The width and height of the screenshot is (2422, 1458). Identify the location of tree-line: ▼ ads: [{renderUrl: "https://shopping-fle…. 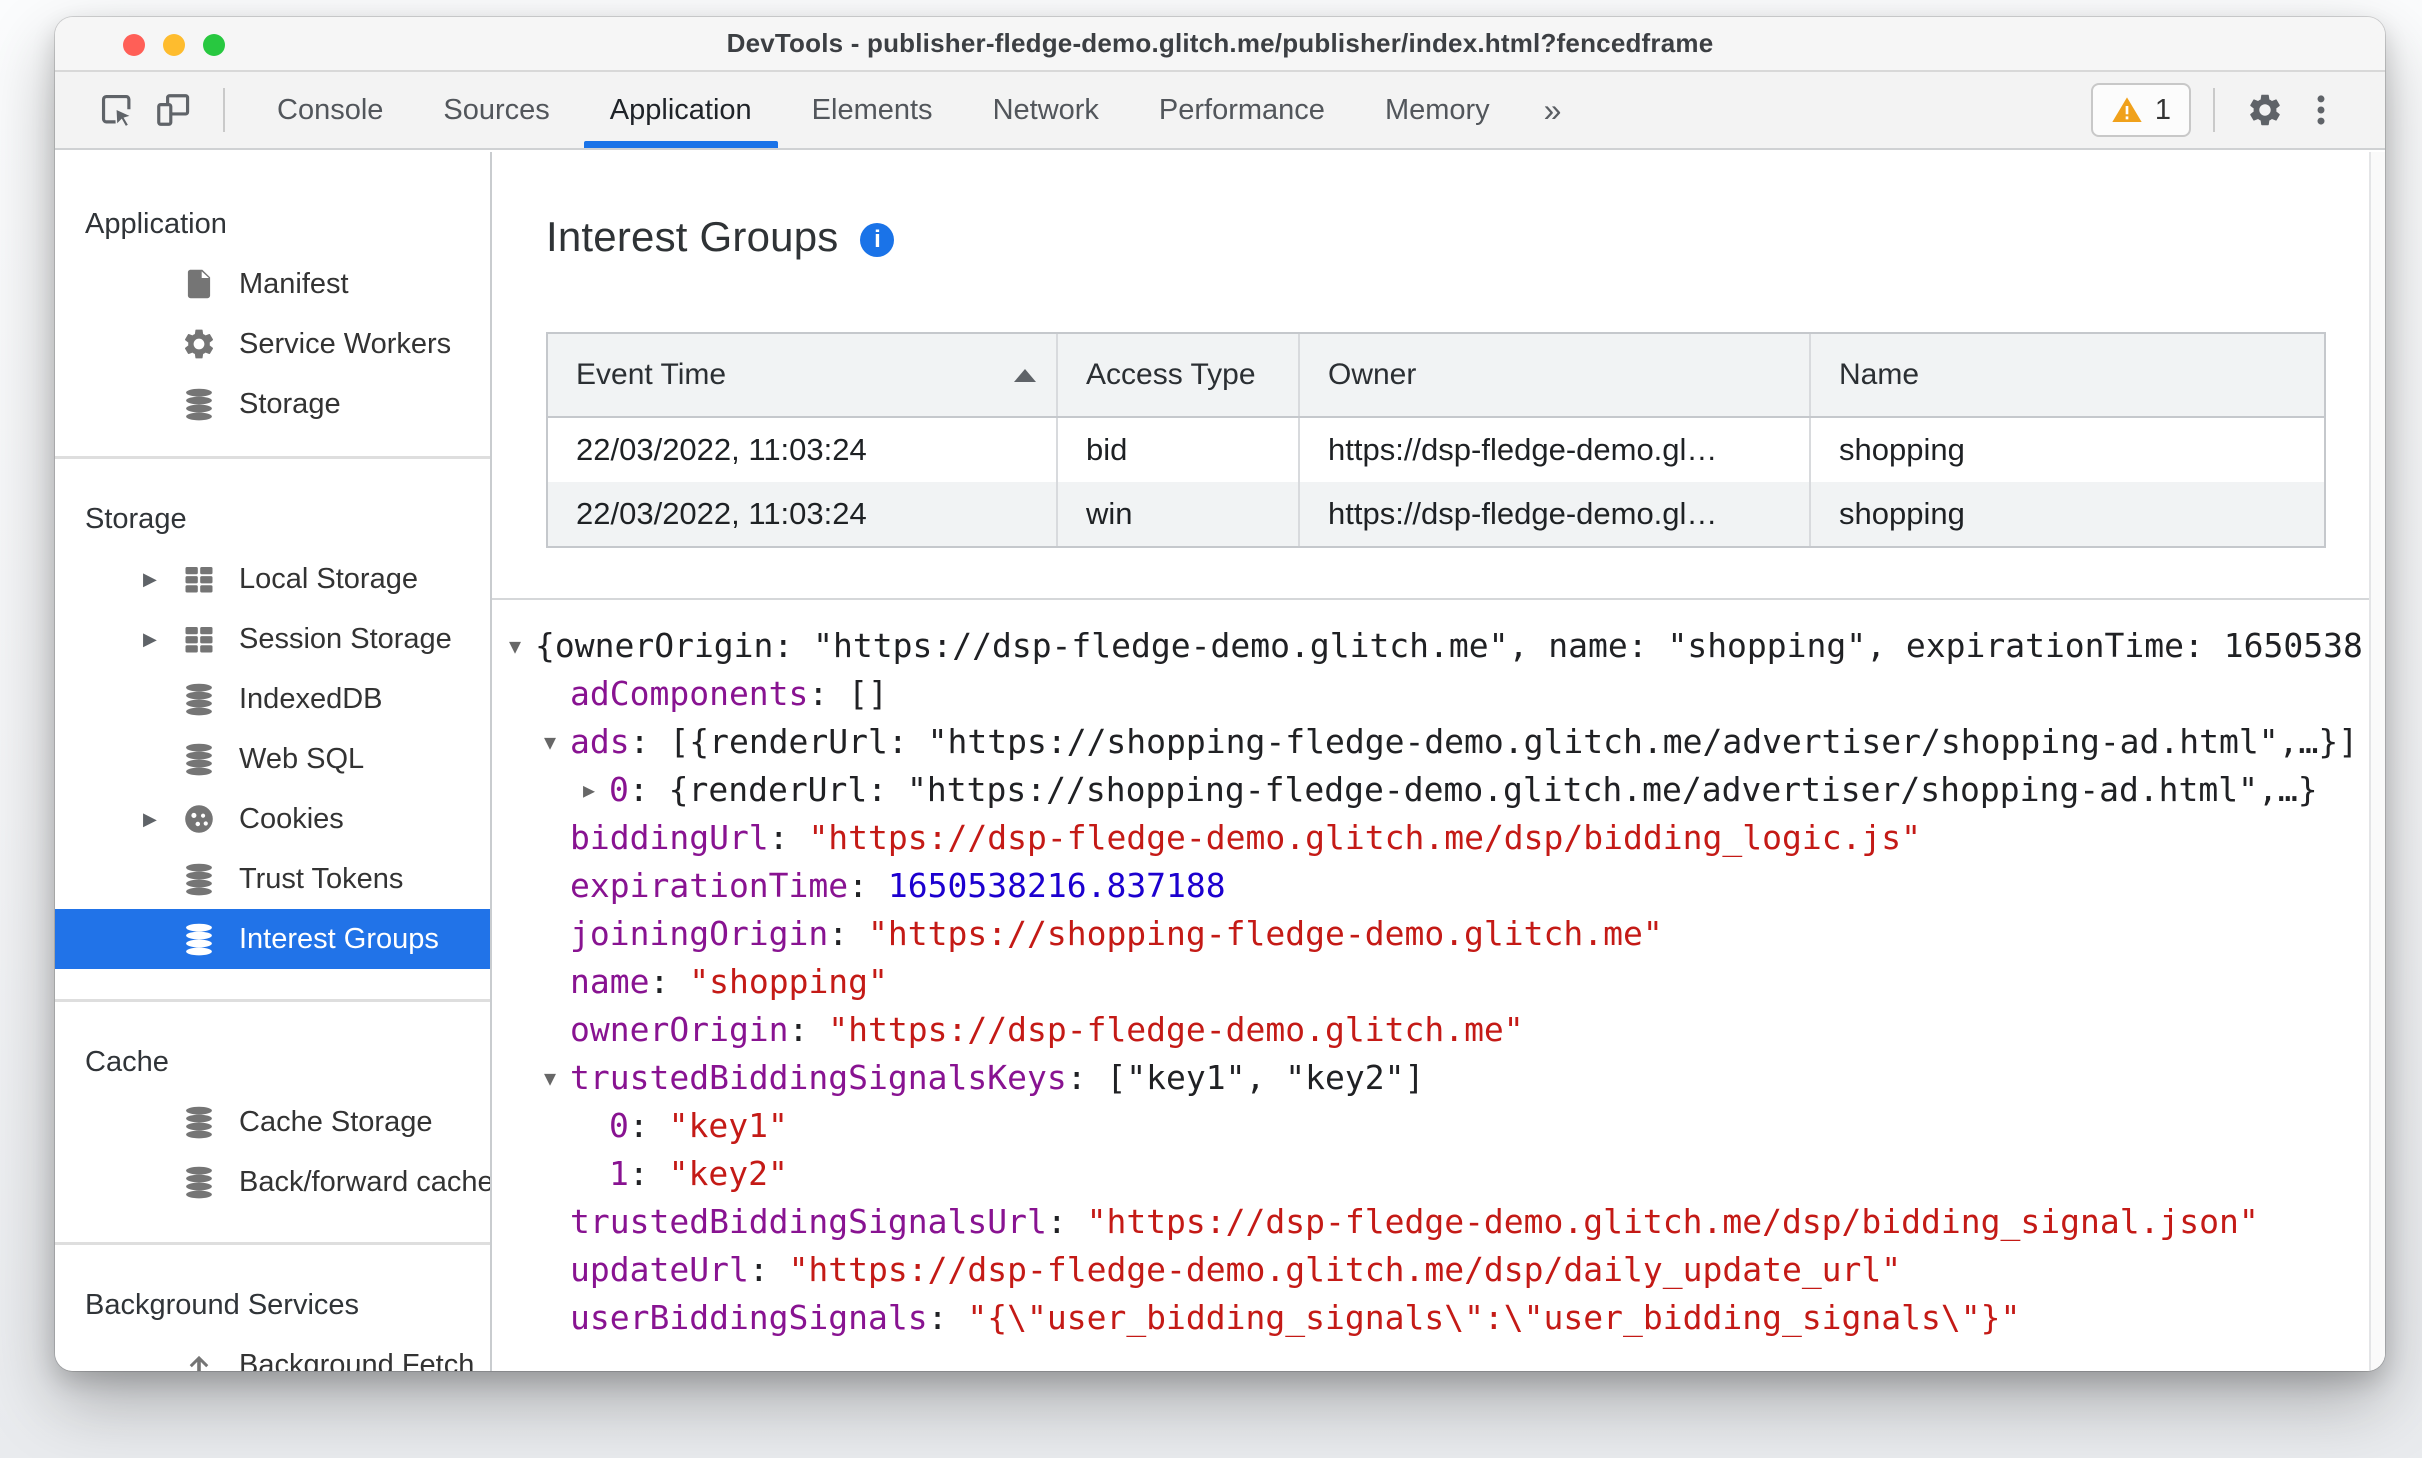
(1438, 742).